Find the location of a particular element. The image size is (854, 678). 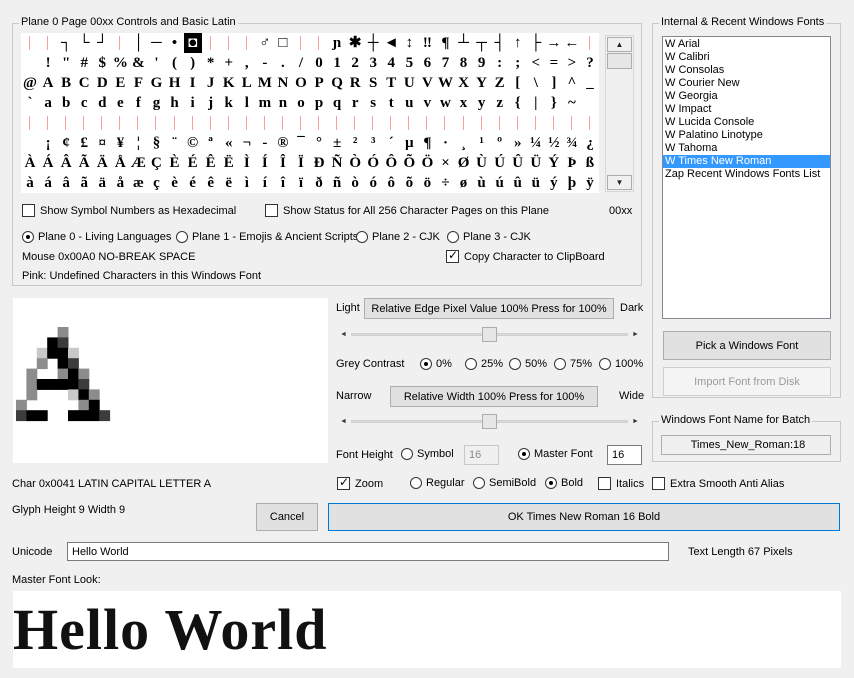

char-cell: 5 is located at coordinates (409, 63).